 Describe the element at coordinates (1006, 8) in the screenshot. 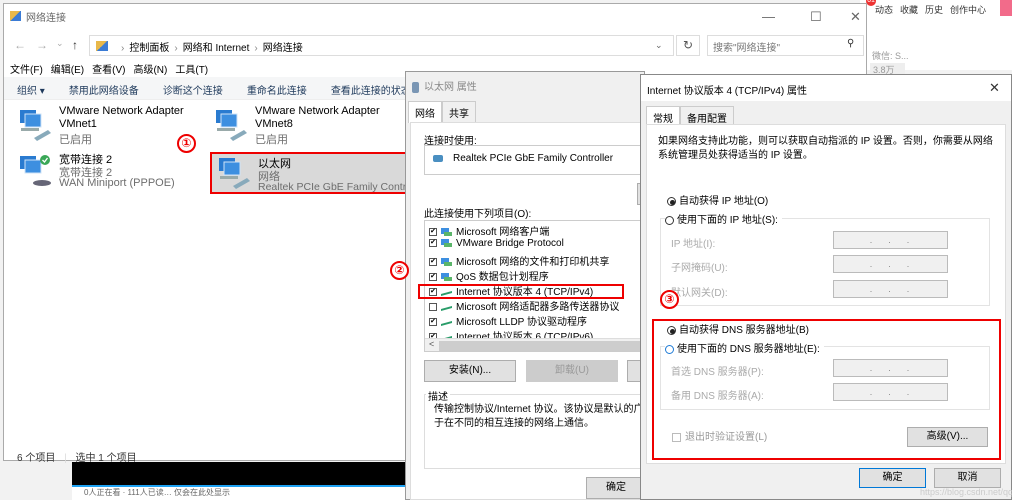

I see `publish-button` at that location.